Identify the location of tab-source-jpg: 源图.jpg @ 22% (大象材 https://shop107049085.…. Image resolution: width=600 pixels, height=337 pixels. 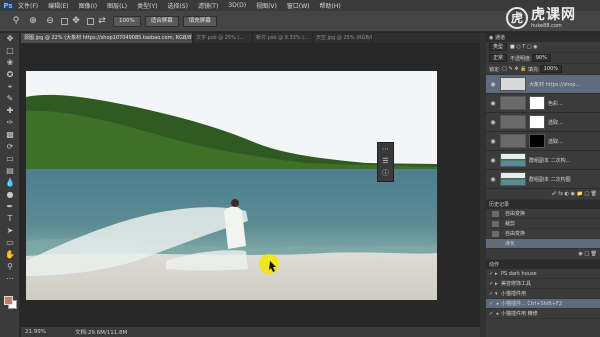
(107, 38).